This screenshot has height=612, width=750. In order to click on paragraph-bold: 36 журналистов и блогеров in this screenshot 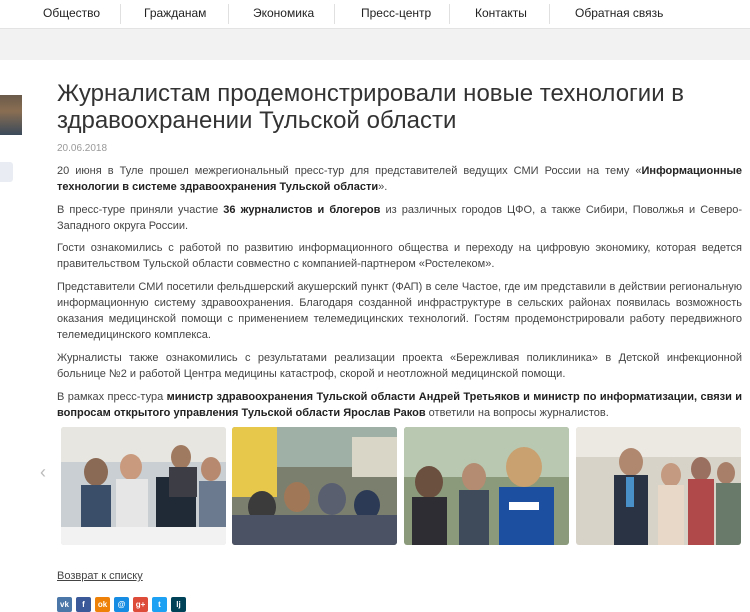, I will do `click(302, 210)`.